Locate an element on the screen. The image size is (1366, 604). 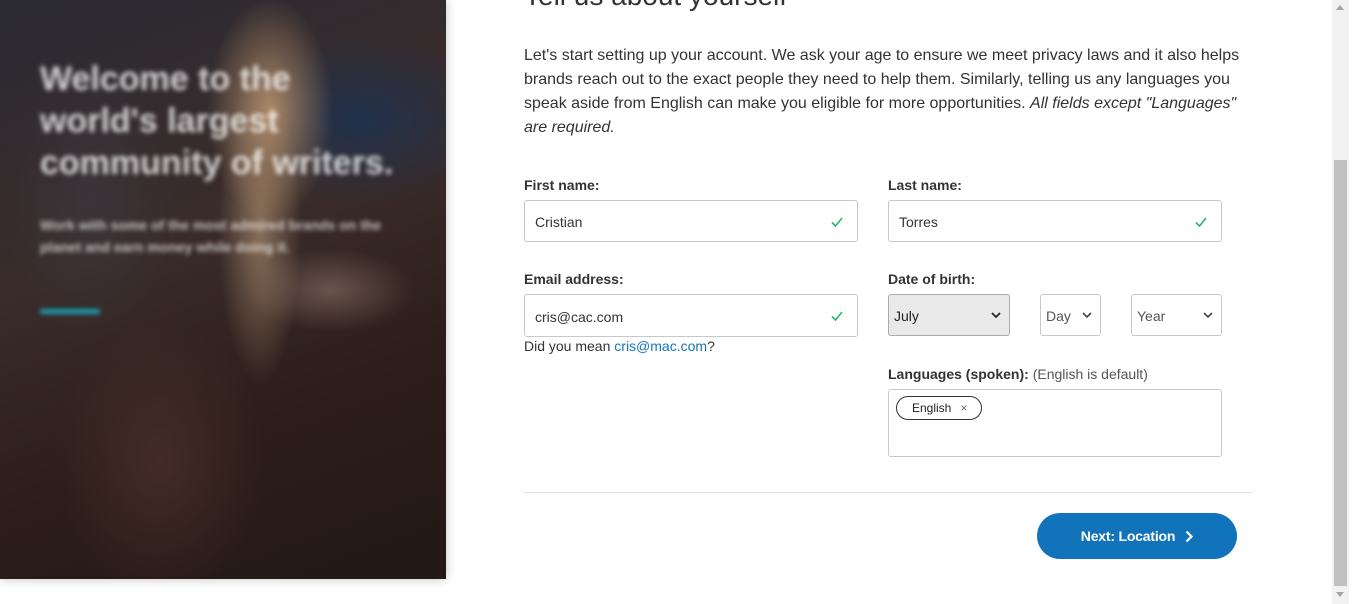
dob-month-value: July is located at coordinates (906, 316).